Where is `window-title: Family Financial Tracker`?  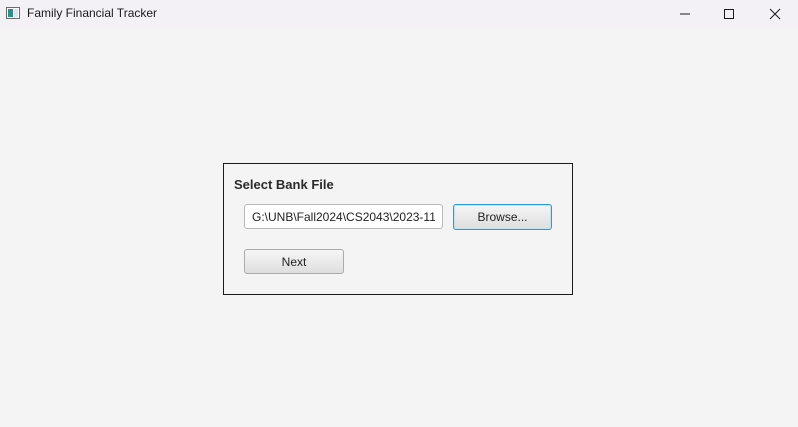
window-title: Family Financial Tracker is located at coordinates (92, 13).